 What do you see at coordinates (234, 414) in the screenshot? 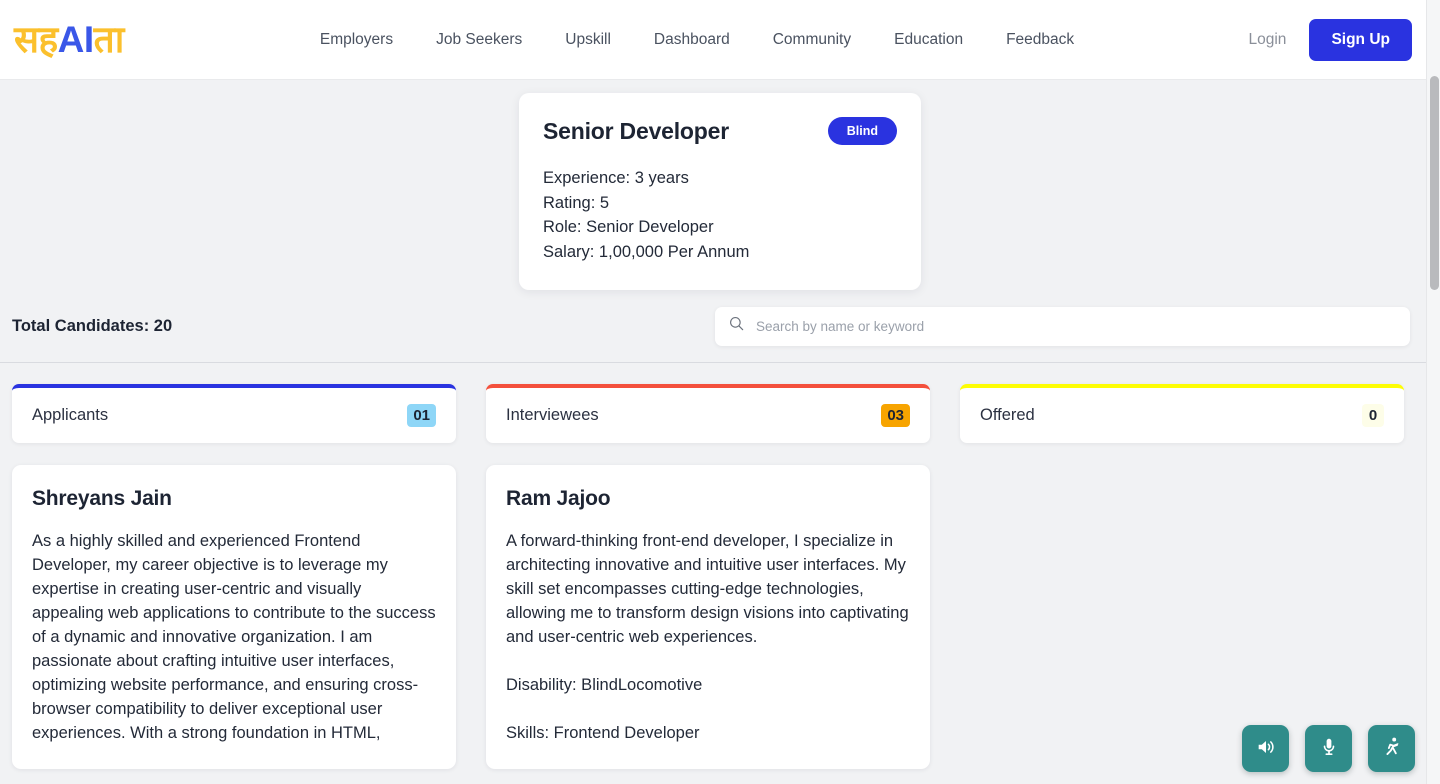
I see `column-header-applicants: Applicants 01` at bounding box center [234, 414].